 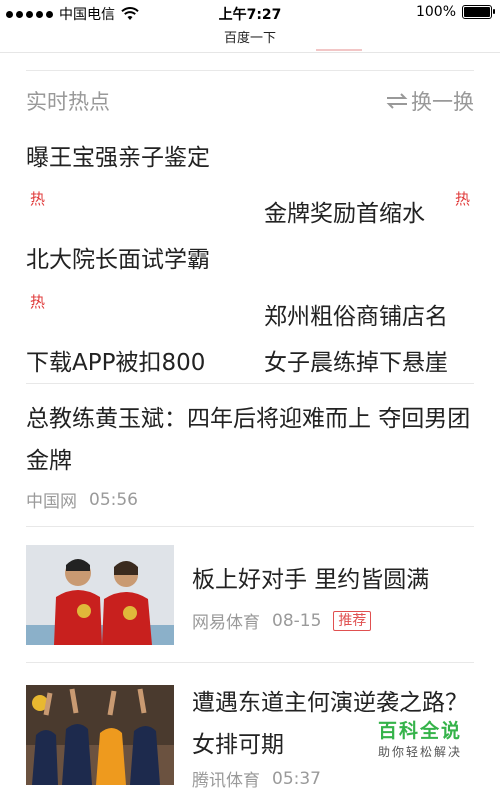 What do you see at coordinates (356, 314) in the screenshot?
I see `hot-item: 郑州粗俗商铺店名` at bounding box center [356, 314].